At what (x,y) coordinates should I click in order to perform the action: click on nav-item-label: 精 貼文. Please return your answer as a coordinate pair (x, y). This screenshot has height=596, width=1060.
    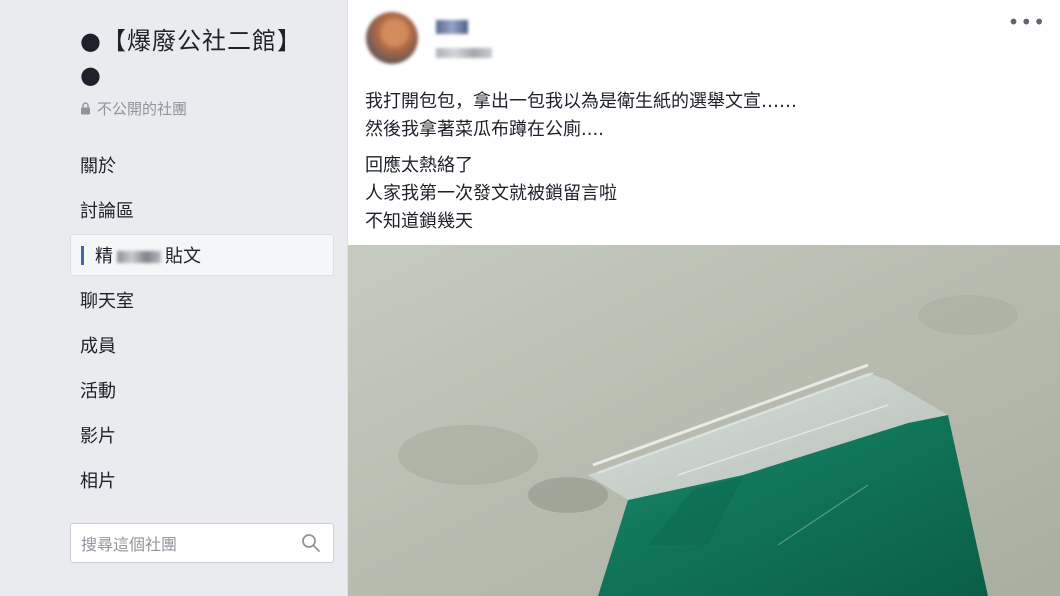
    Looking at the image, I should click on (141, 255).